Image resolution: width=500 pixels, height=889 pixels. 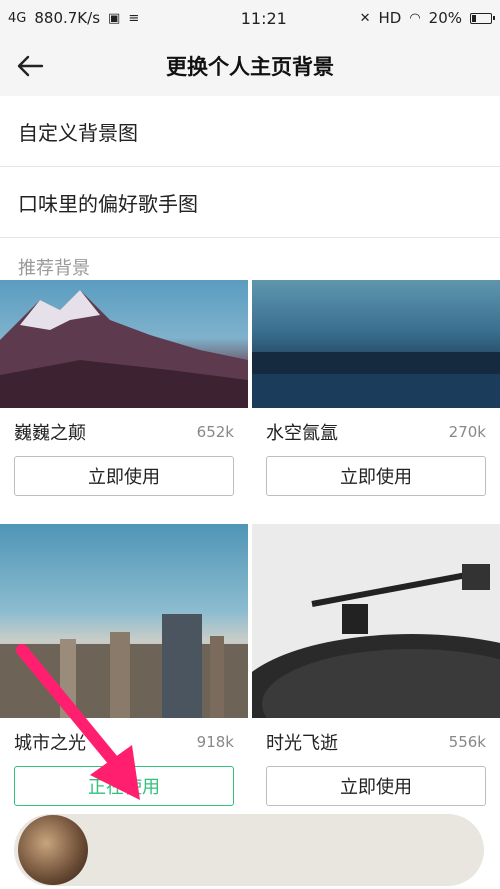 I want to click on background-card: 水空氤氲 270k 立即使用, so click(x=376, y=388).